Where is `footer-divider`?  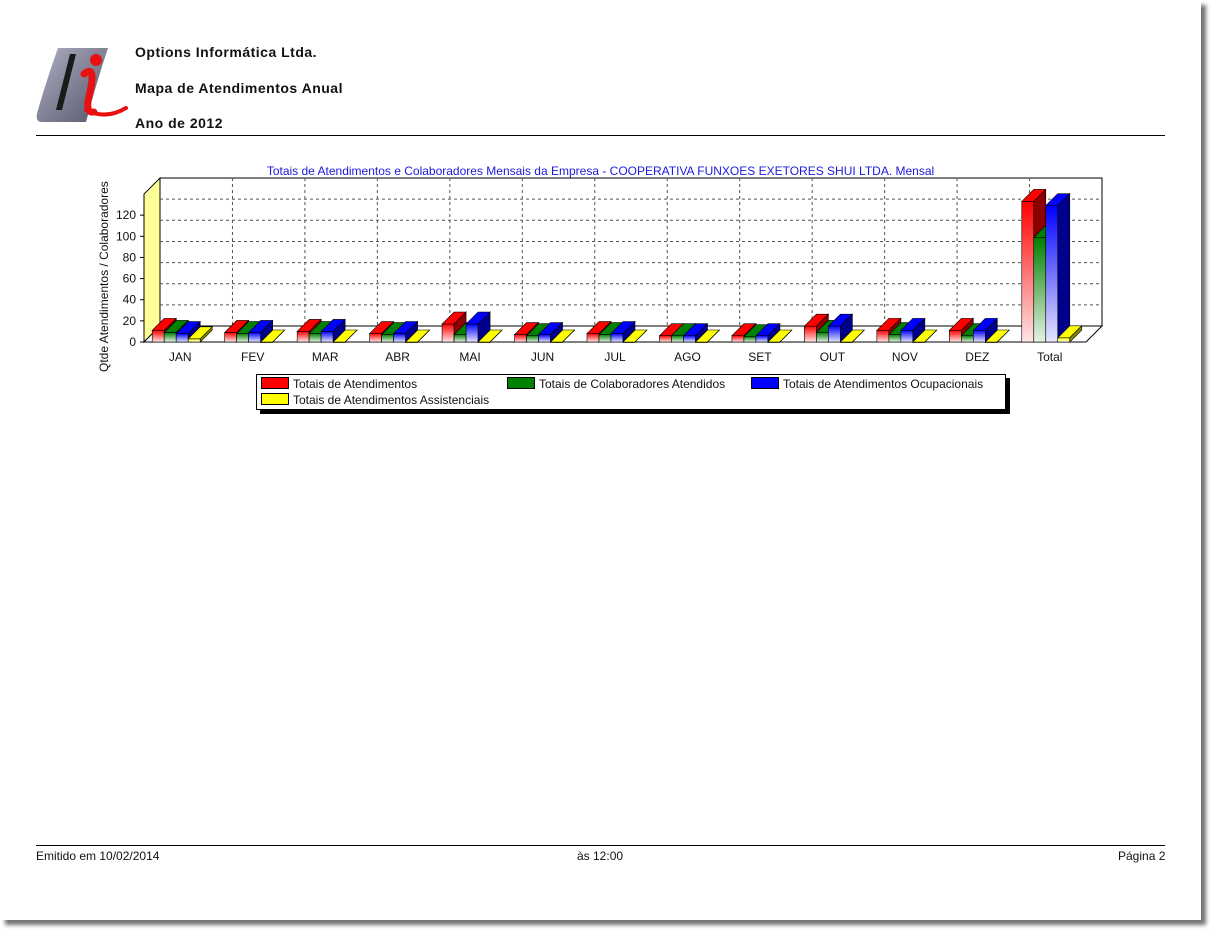
footer-divider is located at coordinates (600, 845).